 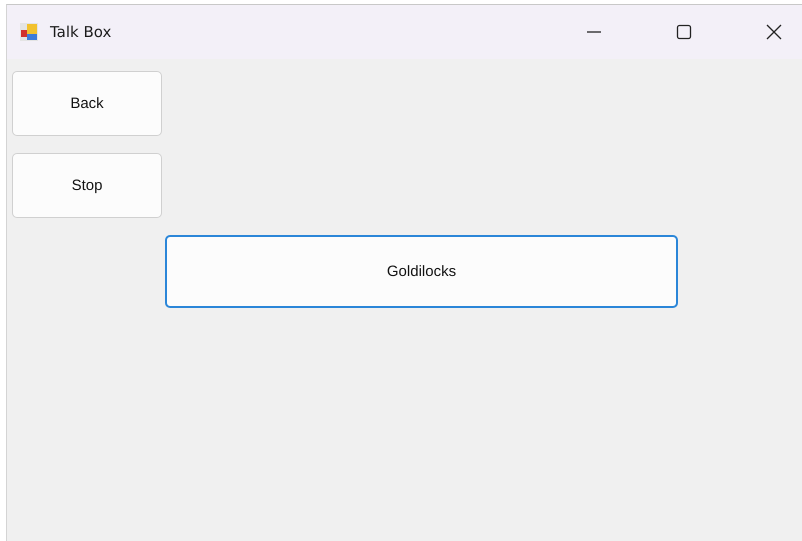 What do you see at coordinates (87, 185) in the screenshot?
I see `button: Stop` at bounding box center [87, 185].